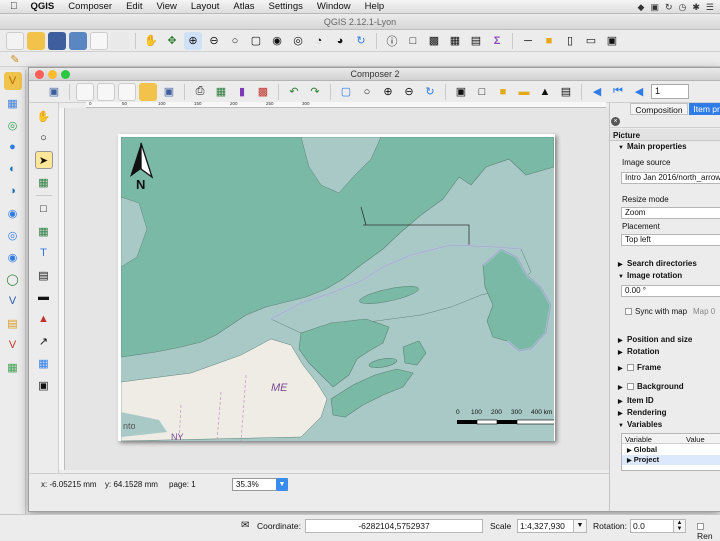 Image resolution: width=720 pixels, height=541 pixels. Describe the element at coordinates (659, 109) in the screenshot. I see `tab-composition: Composition` at that location.